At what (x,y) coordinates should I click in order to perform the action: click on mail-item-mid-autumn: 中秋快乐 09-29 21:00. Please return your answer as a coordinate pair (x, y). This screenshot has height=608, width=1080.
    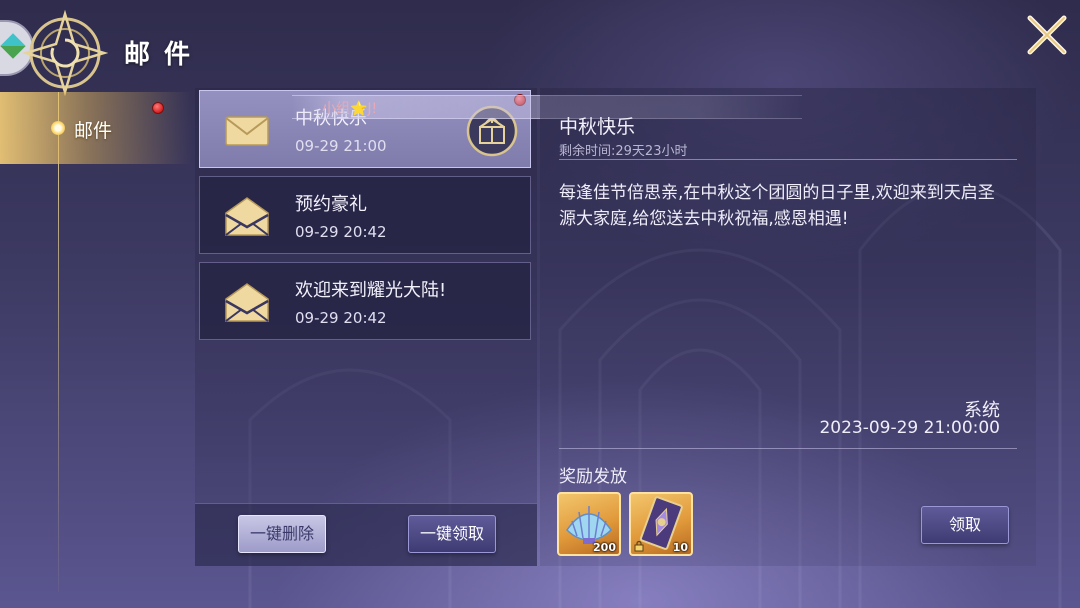
    Looking at the image, I should click on (365, 129).